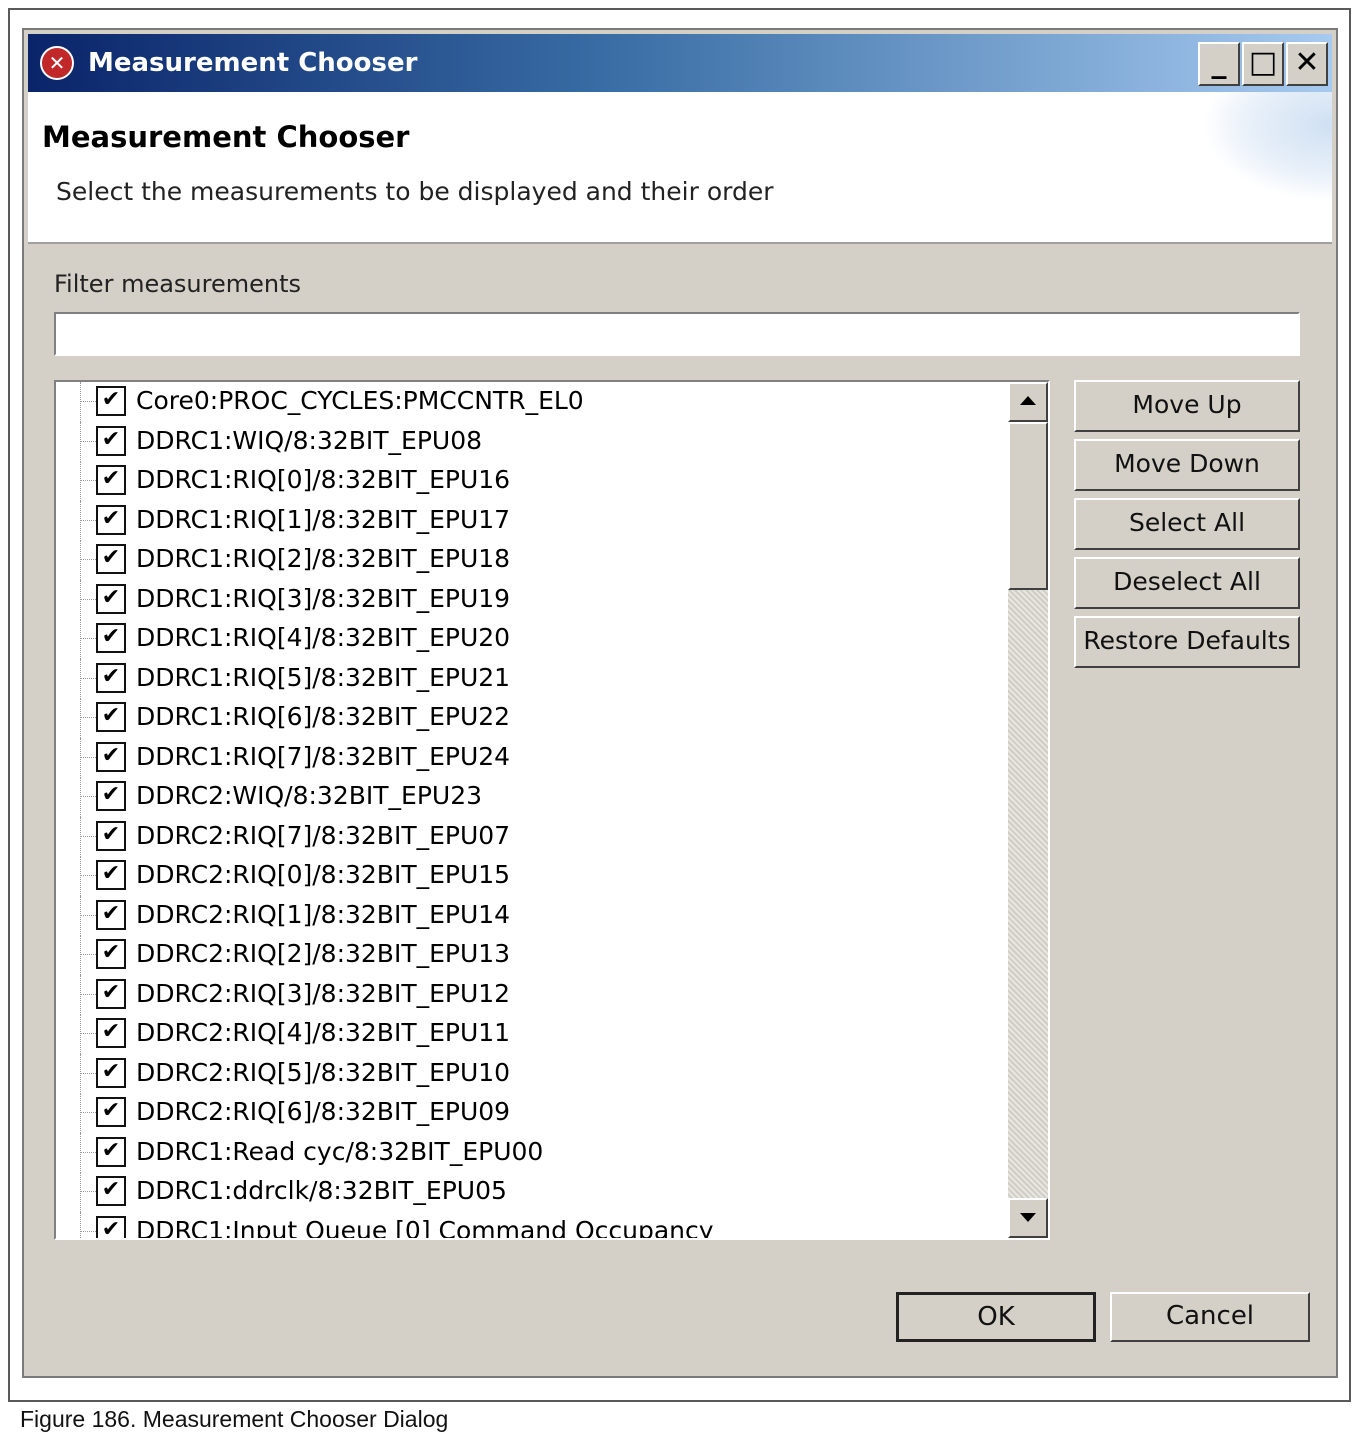 The height and width of the screenshot is (1445, 1353). Describe the element at coordinates (531, 876) in the screenshot. I see `list-item: ✔ DDRC2:RIQ[0]/8:32BIT_EPU15` at that location.